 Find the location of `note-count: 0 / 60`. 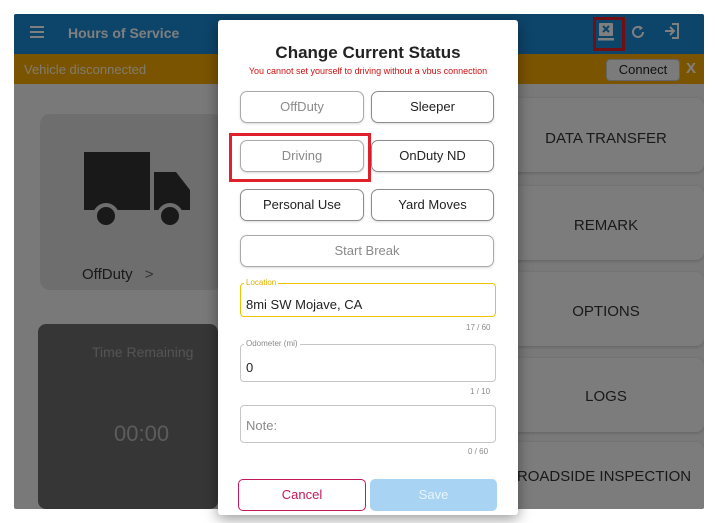

note-count: 0 / 60 is located at coordinates (478, 451).